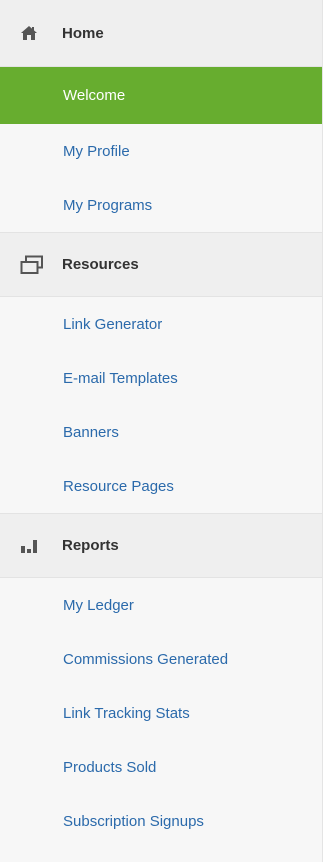 The height and width of the screenshot is (862, 323). What do you see at coordinates (161, 545) in the screenshot?
I see `section-header-reports: Reports` at bounding box center [161, 545].